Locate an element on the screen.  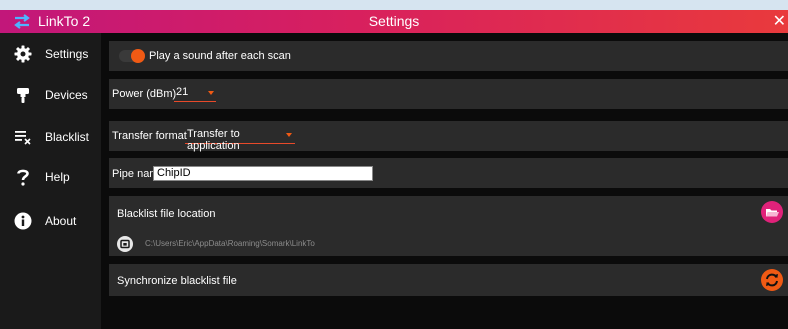
power-row: Power (dBm) 21 is located at coordinates (448, 94).